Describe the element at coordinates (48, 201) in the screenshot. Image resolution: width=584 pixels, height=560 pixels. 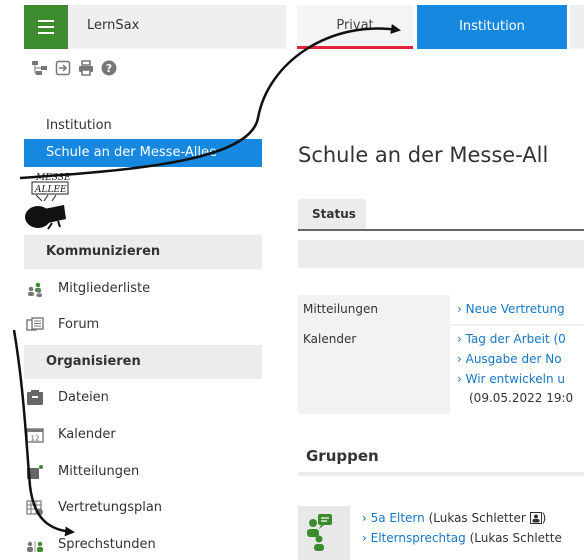
I see `school-logo: MESSE ALLEE` at that location.